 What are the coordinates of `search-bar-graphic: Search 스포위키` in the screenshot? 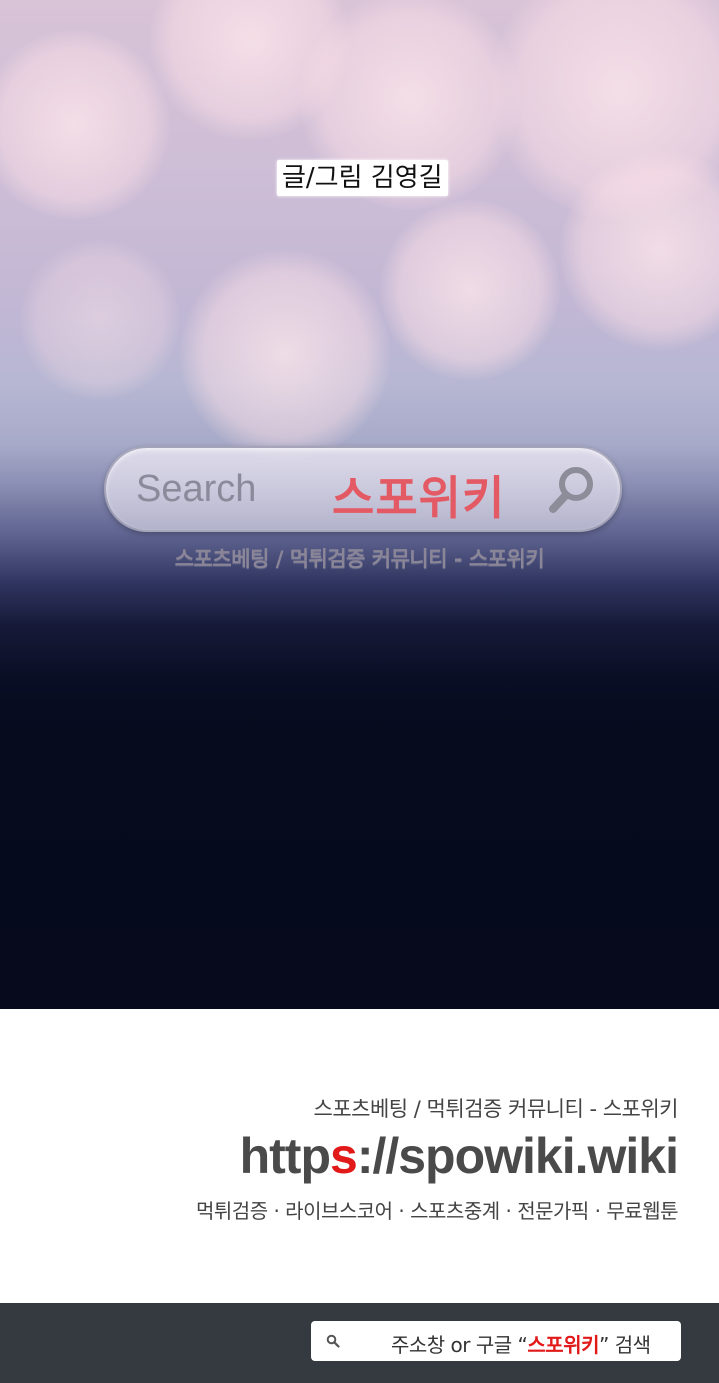 It's located at (363, 489).